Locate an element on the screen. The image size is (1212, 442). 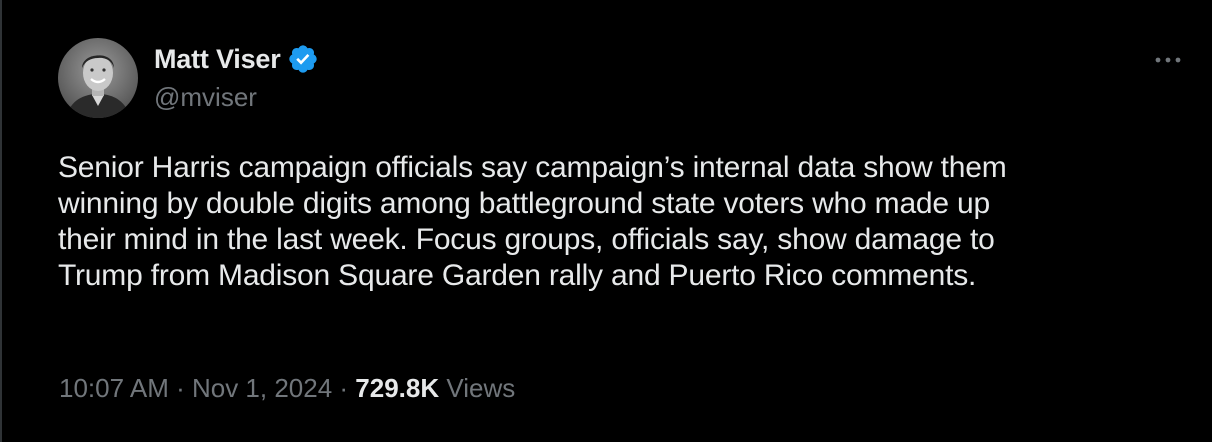
author-handle: @mviser is located at coordinates (205, 97).